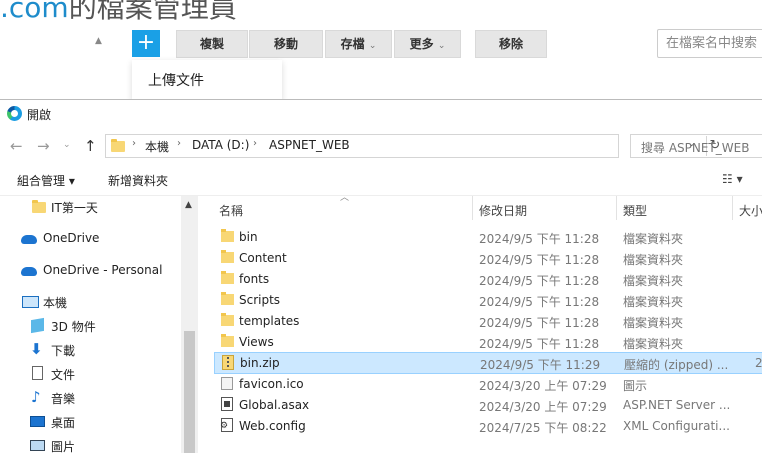 Image resolution: width=762 pixels, height=457 pixels. What do you see at coordinates (90, 326) in the screenshot?
I see `nav-item-3d-objects: 3D 物件` at bounding box center [90, 326].